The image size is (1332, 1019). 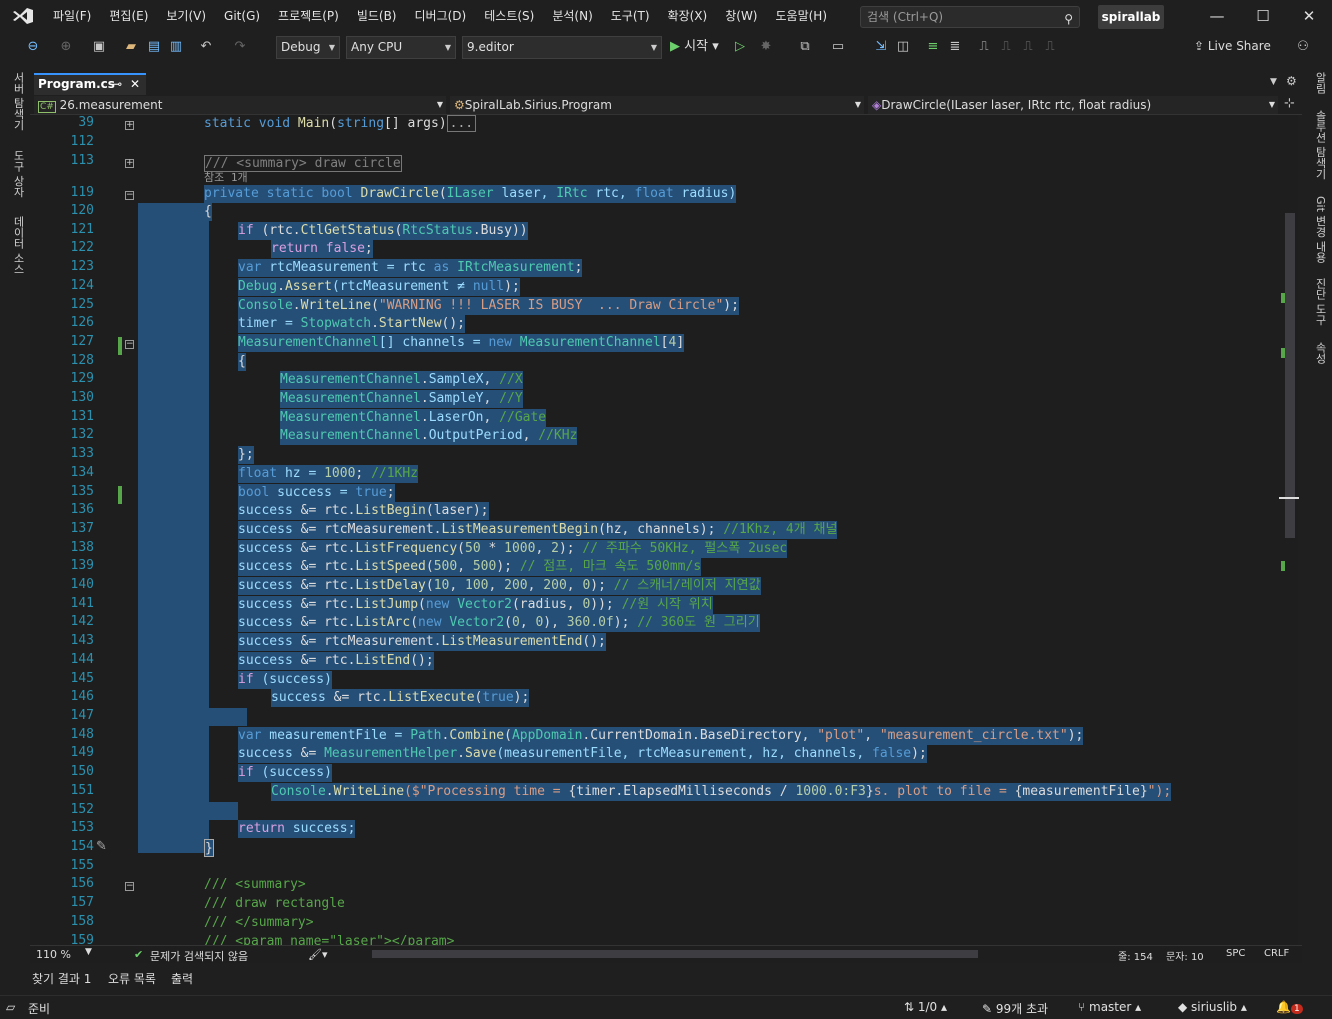 I want to click on settings-gear-icon: ⚙, so click(x=1291, y=81).